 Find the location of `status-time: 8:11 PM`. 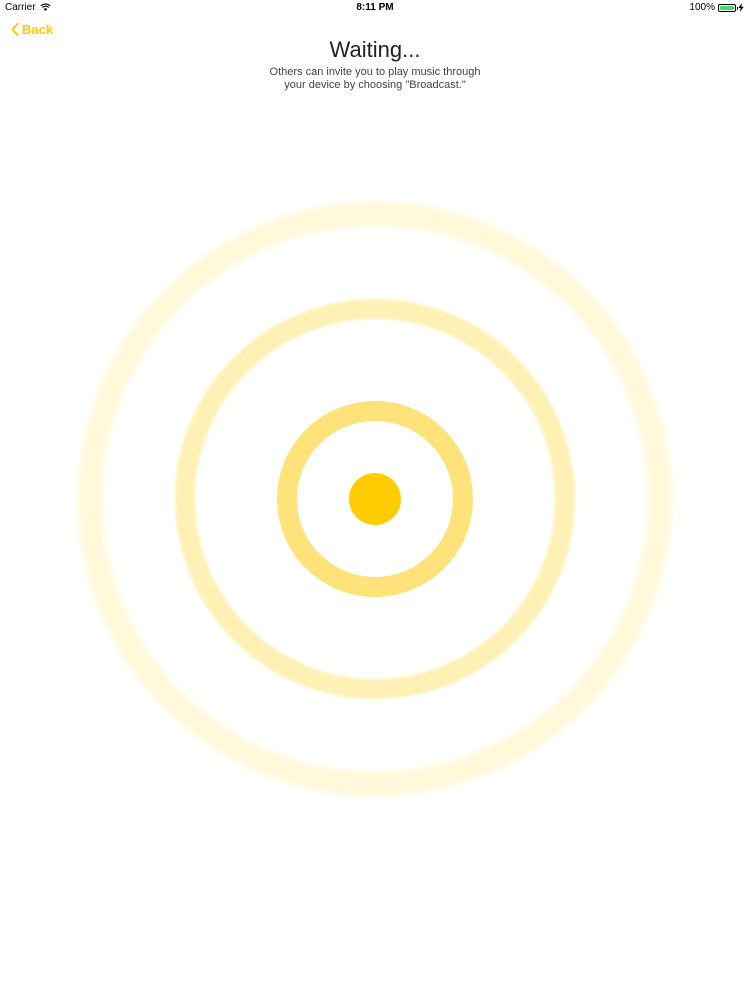

status-time: 8:11 PM is located at coordinates (375, 7).